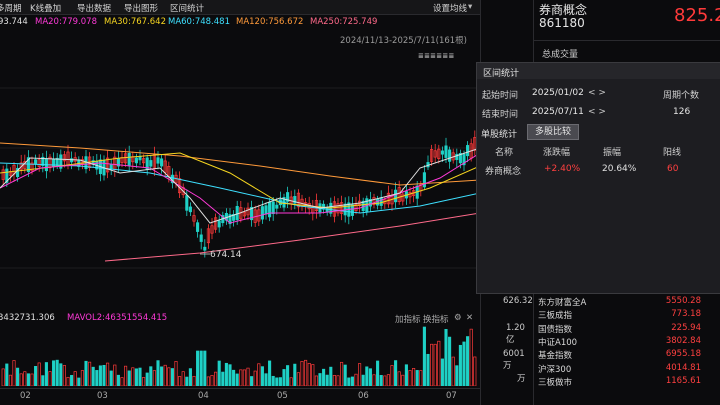  What do you see at coordinates (450, 8) in the screenshot?
I see `settings-ma-button: 设置均线` at bounding box center [450, 8].